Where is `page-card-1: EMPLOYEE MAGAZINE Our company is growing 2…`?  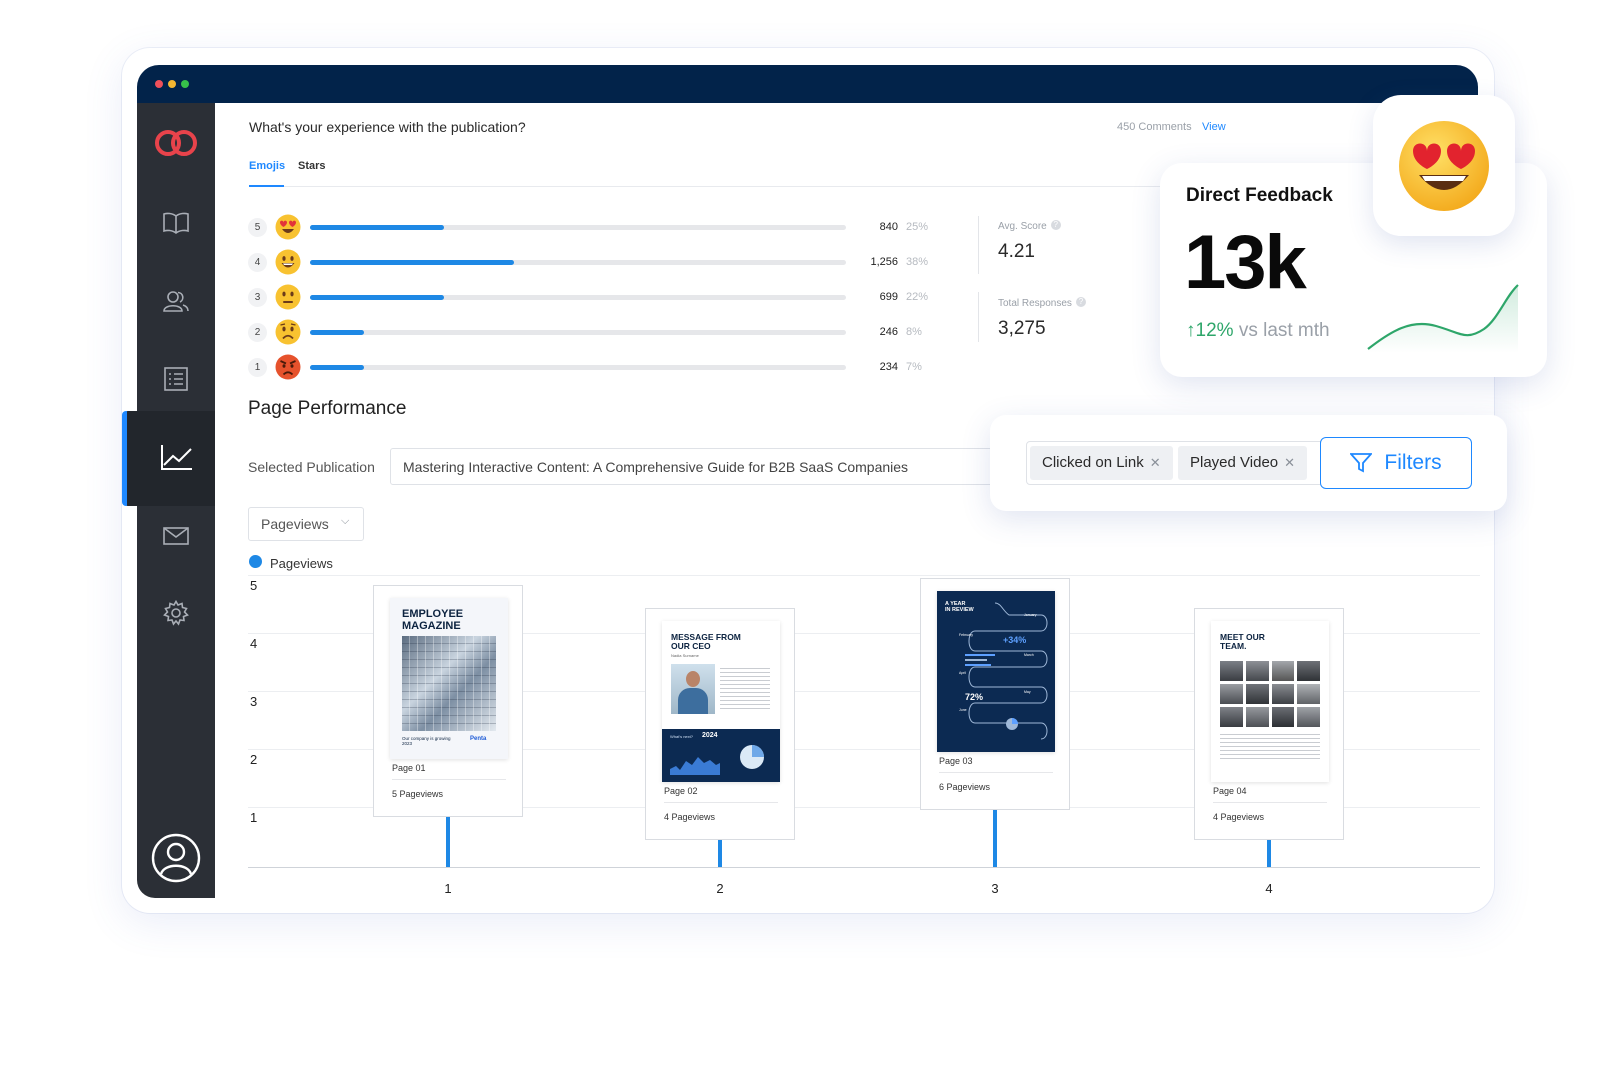
page-card-1: EMPLOYEE MAGAZINE Our company is growing 2… is located at coordinates (448, 701).